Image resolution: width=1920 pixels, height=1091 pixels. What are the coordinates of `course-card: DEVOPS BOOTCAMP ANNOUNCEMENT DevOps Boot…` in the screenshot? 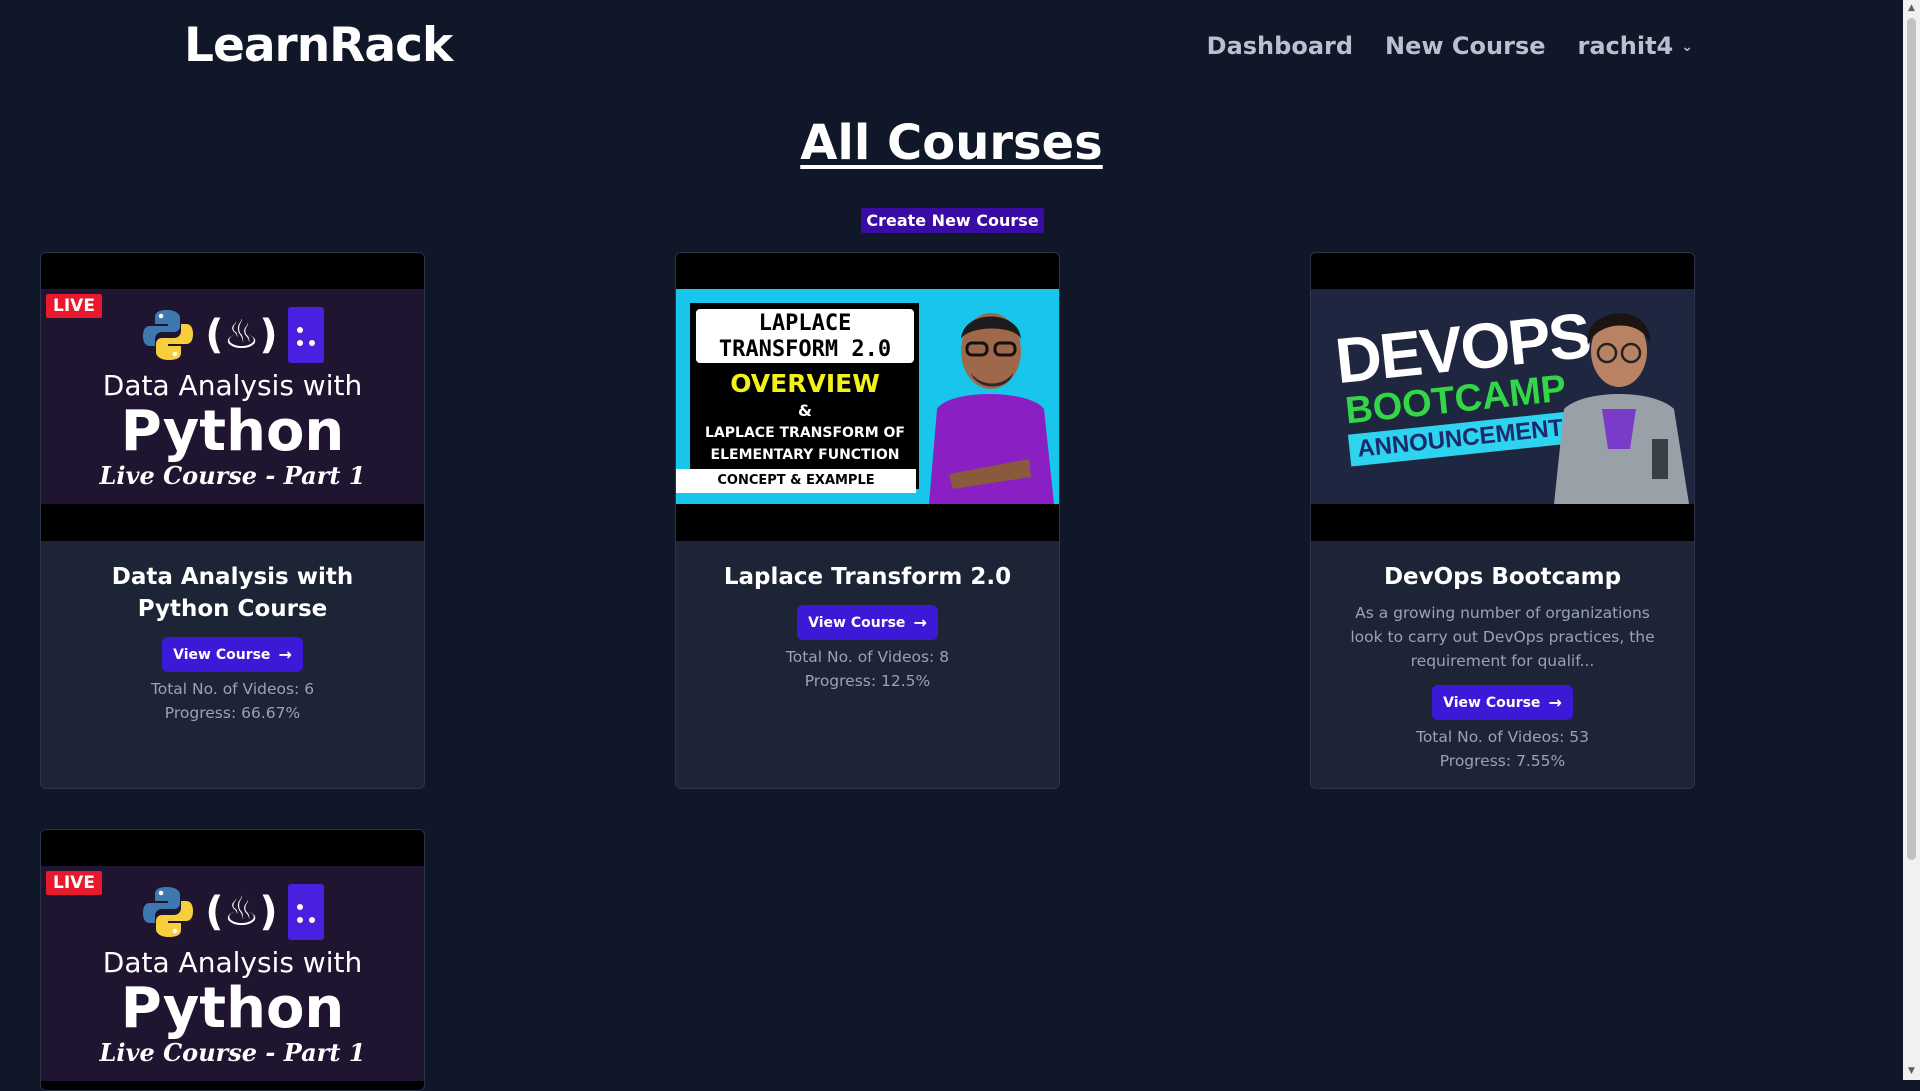 It's located at (1502, 520).